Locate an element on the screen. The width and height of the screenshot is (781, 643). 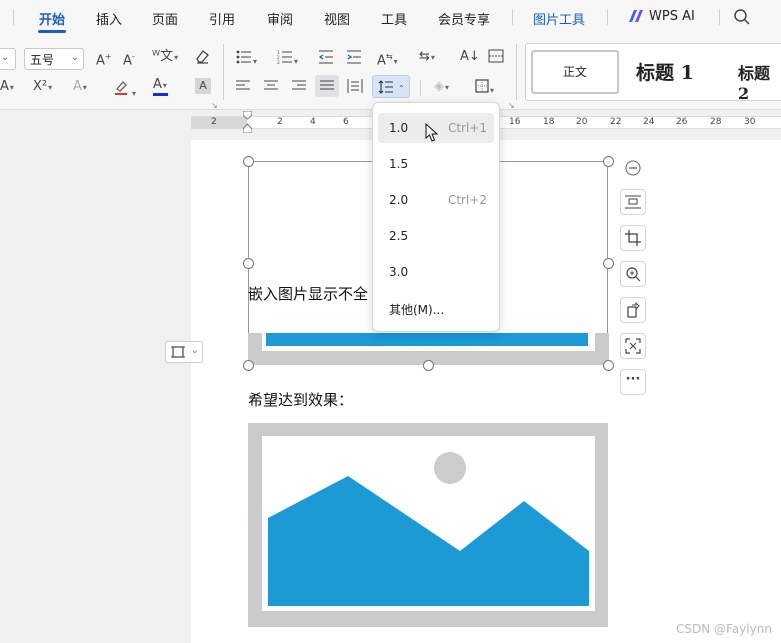
expected-image is located at coordinates (428, 525).